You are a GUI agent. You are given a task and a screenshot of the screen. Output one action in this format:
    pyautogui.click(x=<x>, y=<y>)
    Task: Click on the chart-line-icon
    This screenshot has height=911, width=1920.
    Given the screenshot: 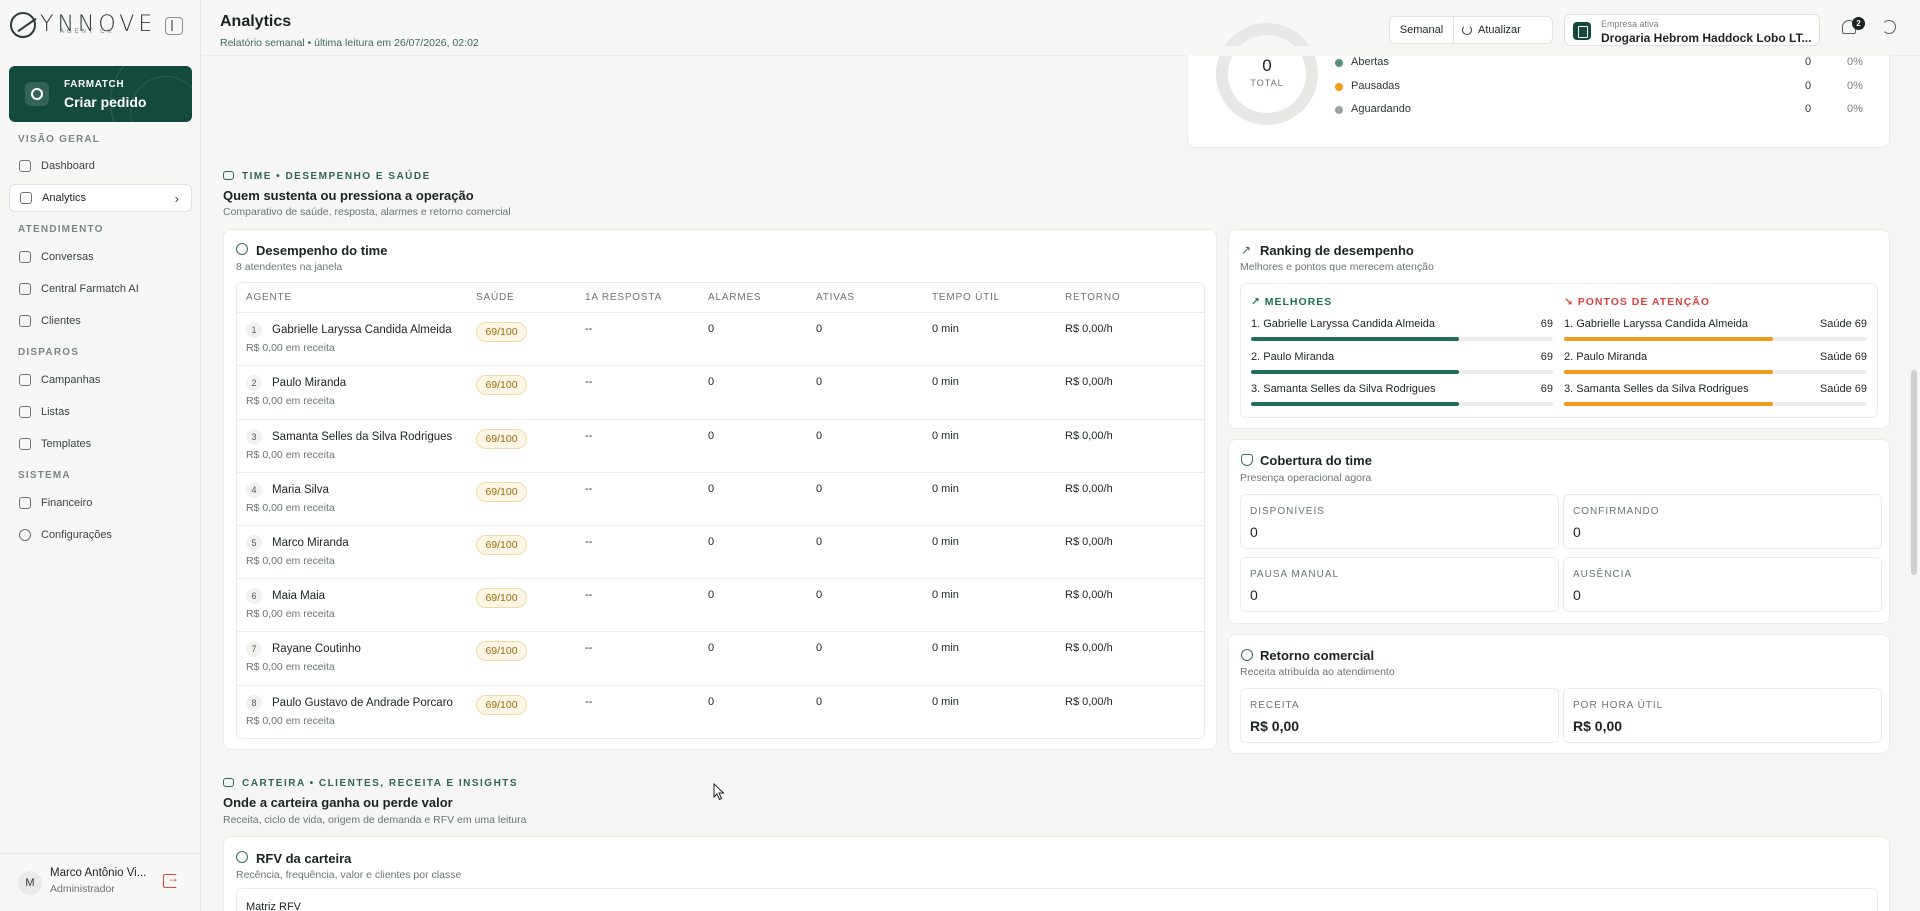 What is the action you would take?
    pyautogui.click(x=26, y=198)
    